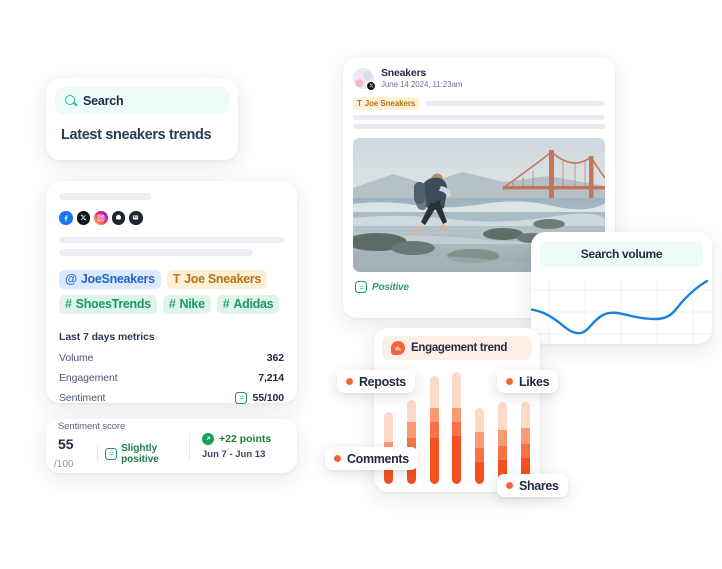  What do you see at coordinates (171, 218) in the screenshot?
I see `social-icons-row` at bounding box center [171, 218].